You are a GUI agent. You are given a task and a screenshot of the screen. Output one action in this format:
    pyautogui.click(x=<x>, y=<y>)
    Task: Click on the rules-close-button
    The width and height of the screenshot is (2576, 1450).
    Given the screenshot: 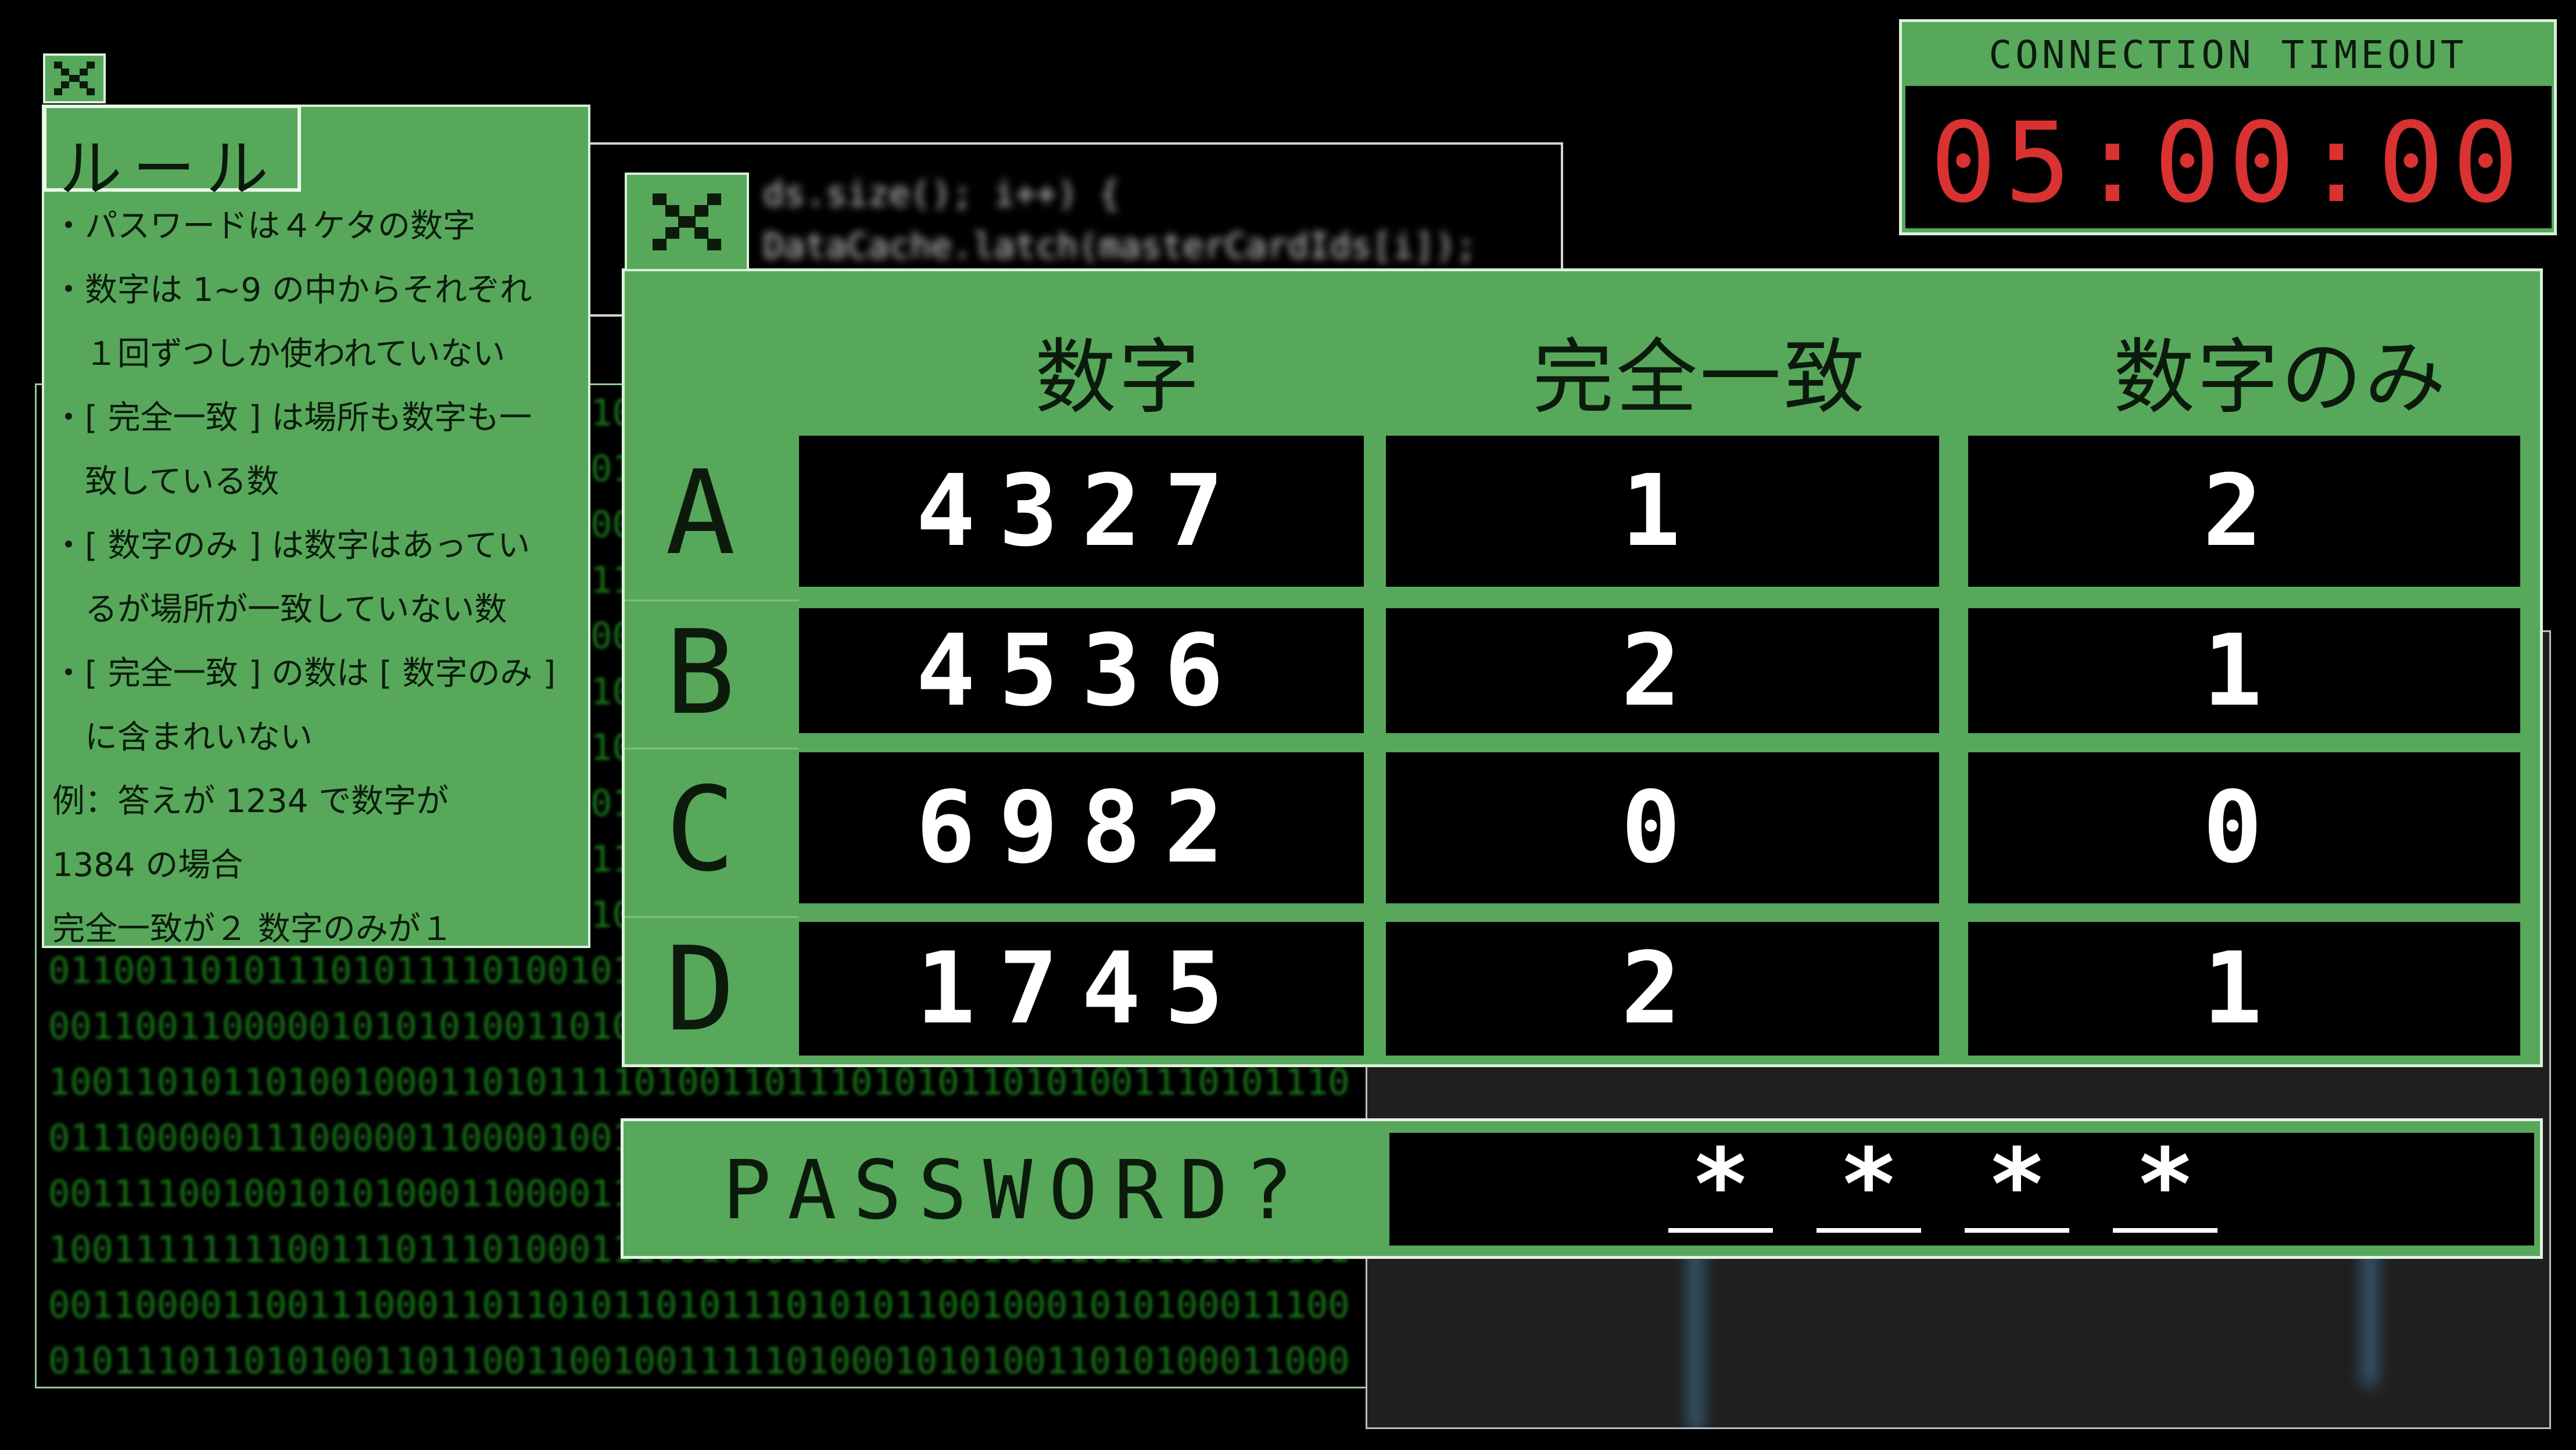 What is the action you would take?
    pyautogui.click(x=74, y=78)
    